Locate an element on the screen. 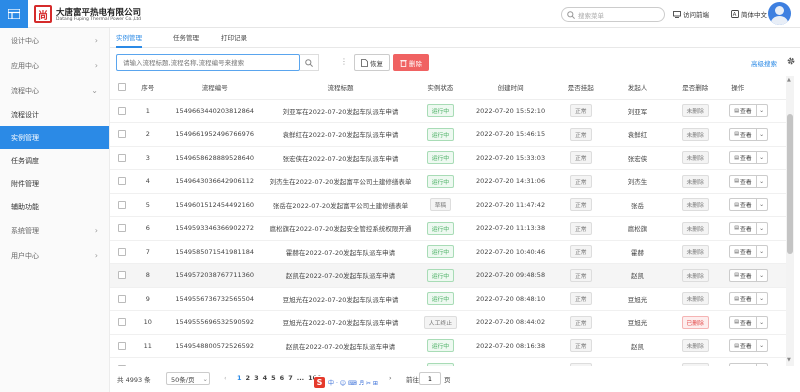 This screenshot has height=392, width=800. advanced-search-link: 高级搜索 is located at coordinates (764, 63).